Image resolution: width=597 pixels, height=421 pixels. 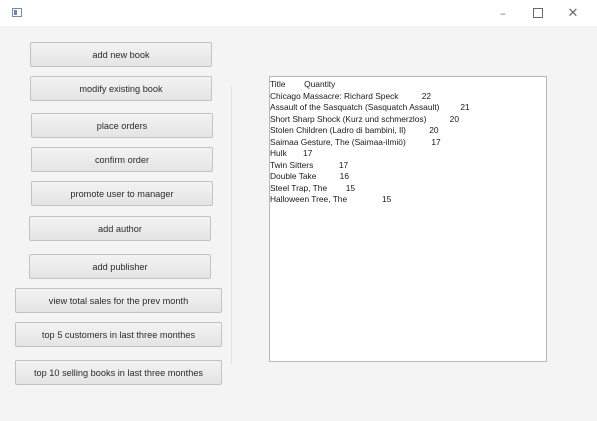 I want to click on results-line: Steel Trap, The 15, so click(x=313, y=187).